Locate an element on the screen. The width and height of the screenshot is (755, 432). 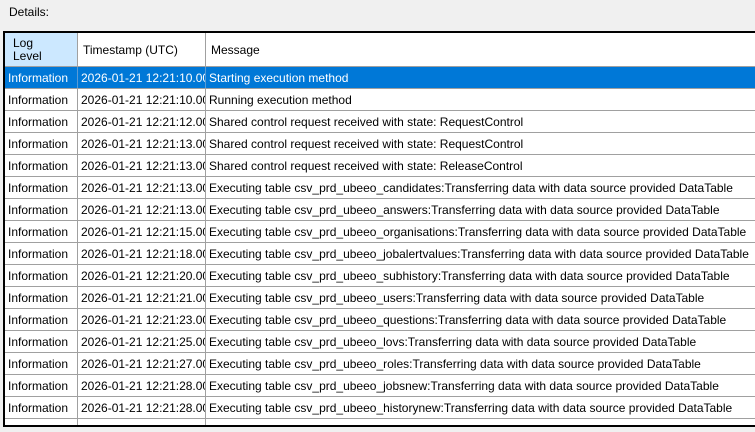
cell-level is located at coordinates (41, 422).